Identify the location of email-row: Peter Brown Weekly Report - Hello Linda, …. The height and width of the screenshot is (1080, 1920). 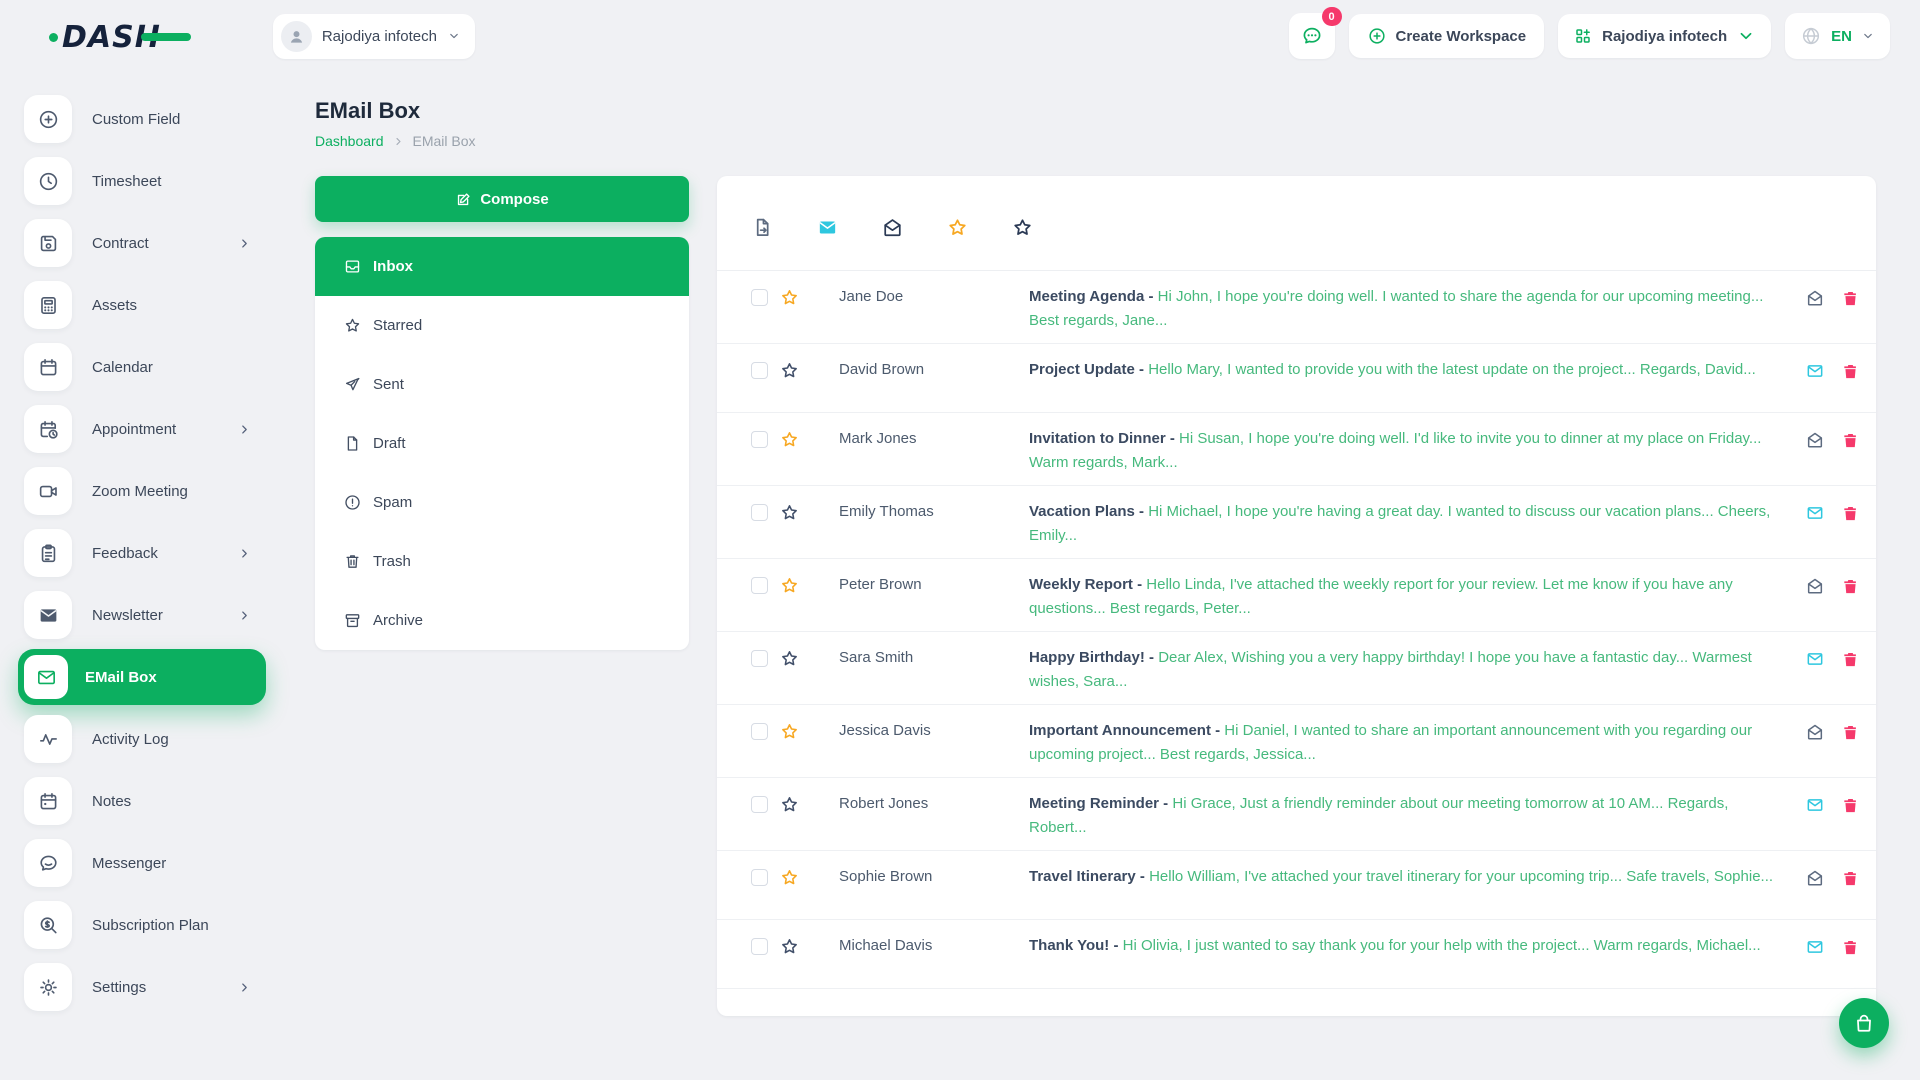
(1296, 595).